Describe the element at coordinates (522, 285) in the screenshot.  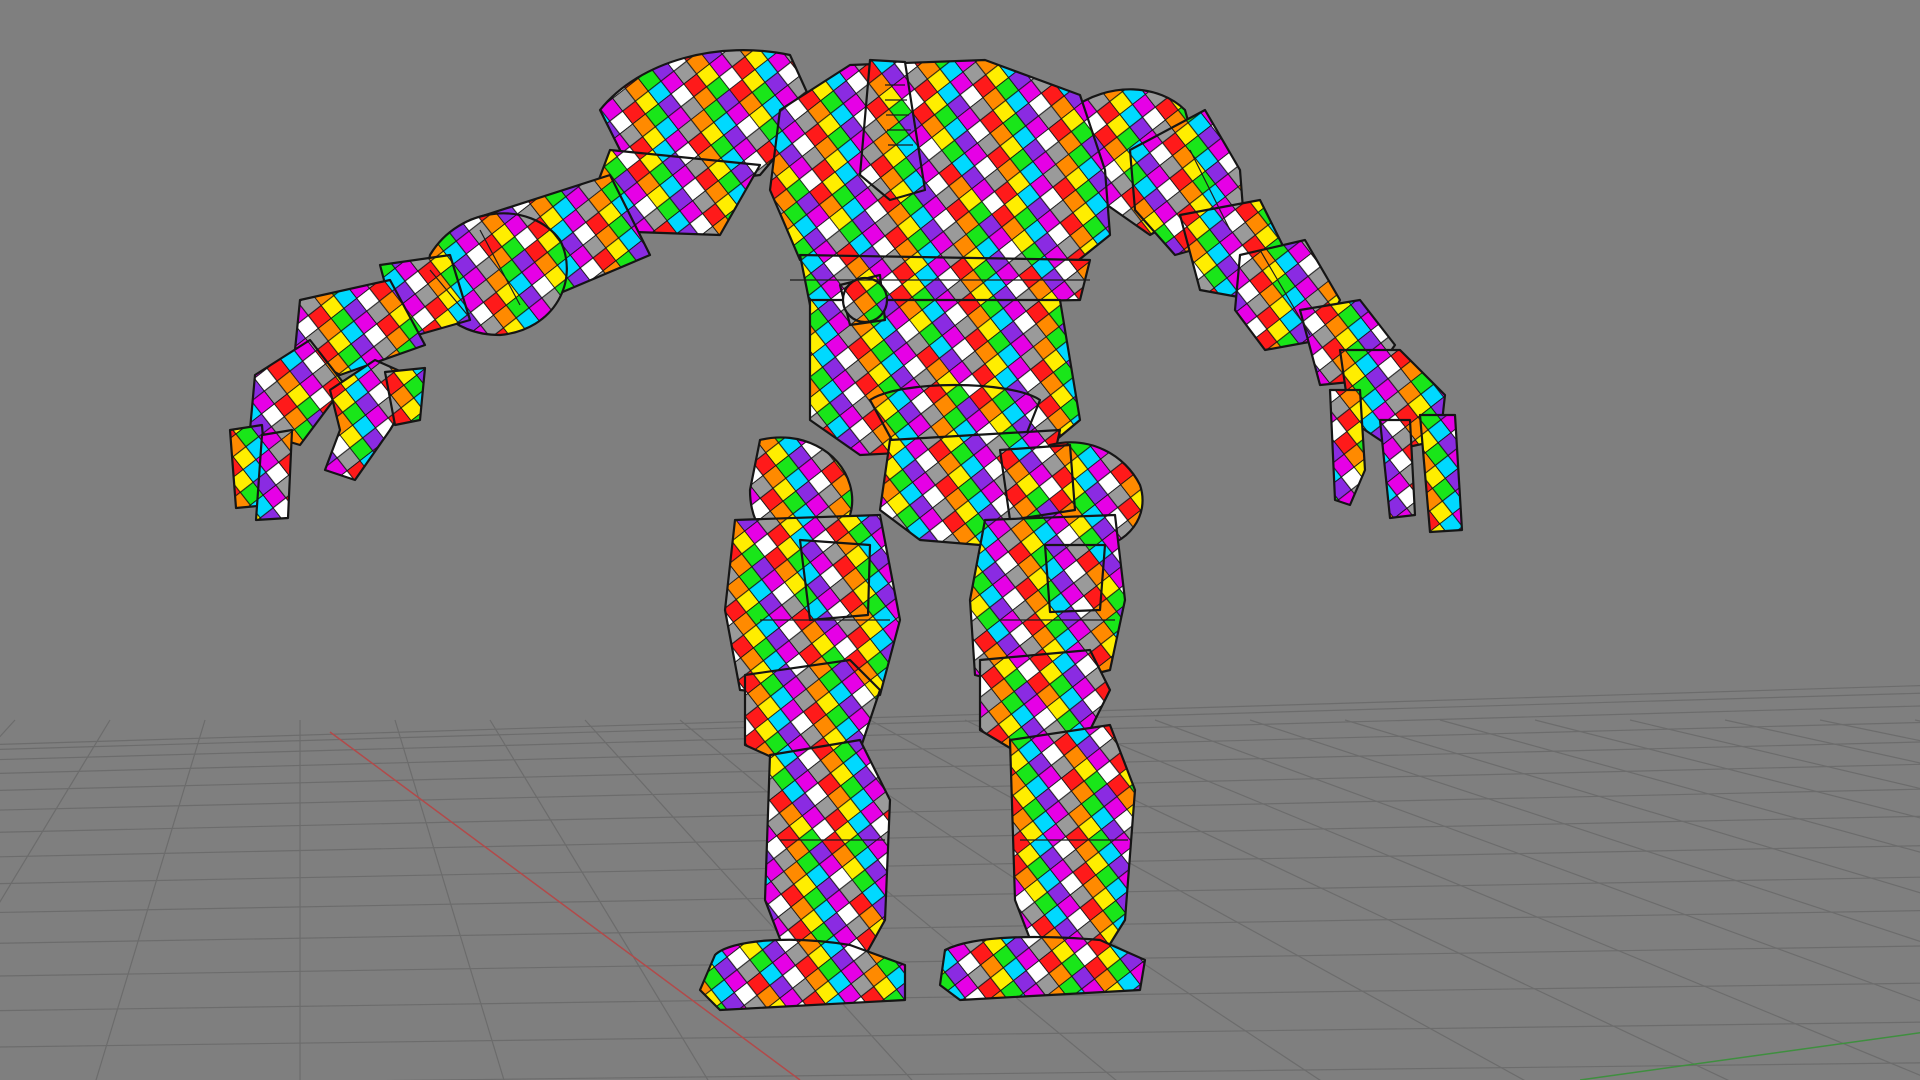
I see `robot-right-arm` at that location.